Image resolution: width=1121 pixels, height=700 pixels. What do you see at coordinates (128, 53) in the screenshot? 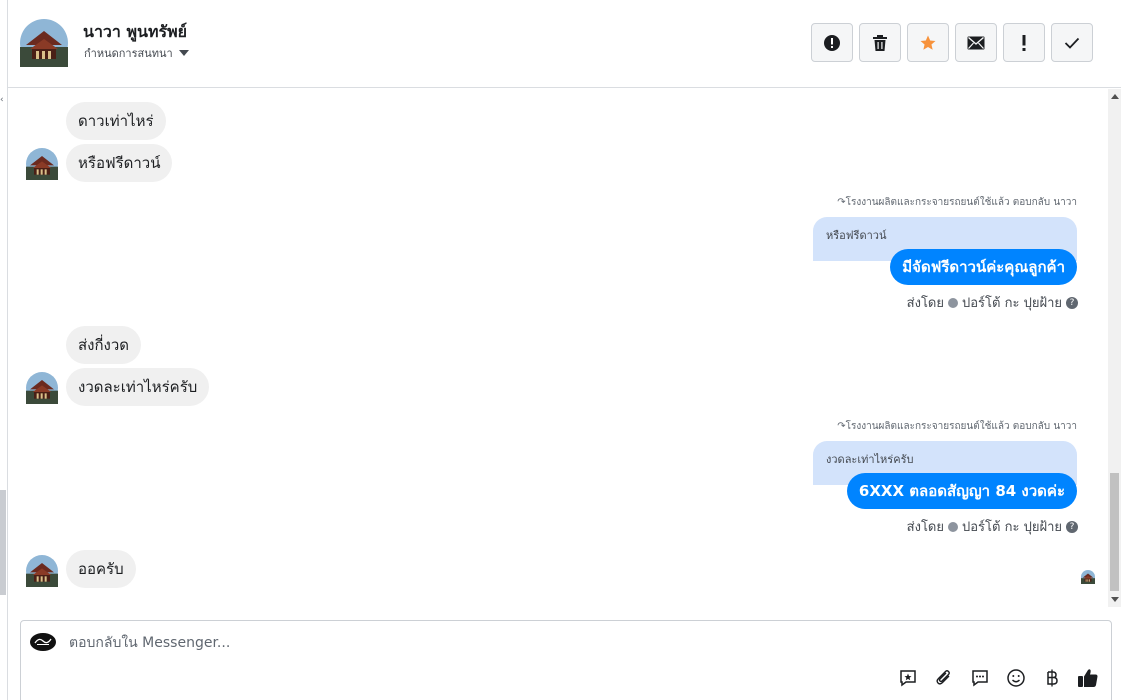
I see `assign-conversation-label: กำหนดการสนทนา` at bounding box center [128, 53].